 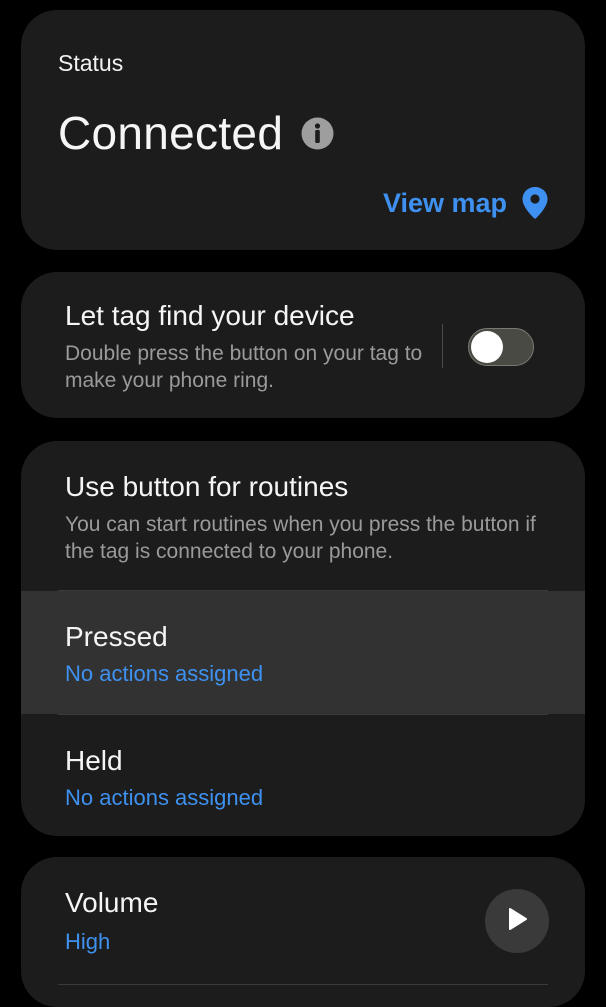 I want to click on status-value: Connected, so click(x=171, y=133).